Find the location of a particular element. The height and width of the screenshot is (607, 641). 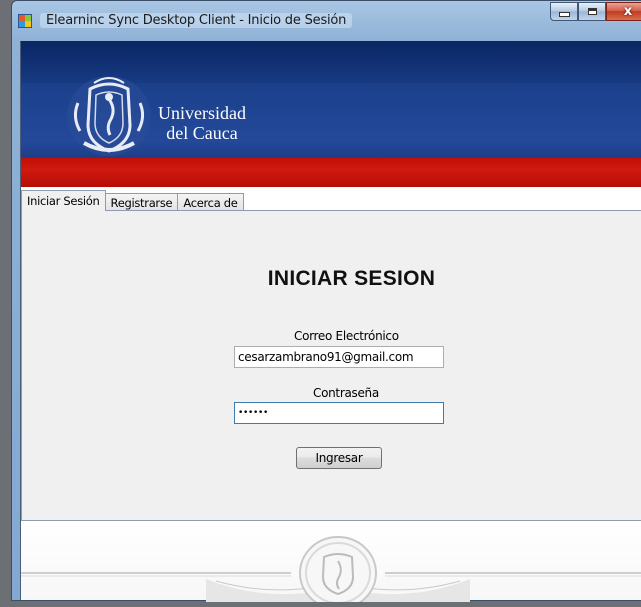

banner-red-stripe is located at coordinates (331, 172).